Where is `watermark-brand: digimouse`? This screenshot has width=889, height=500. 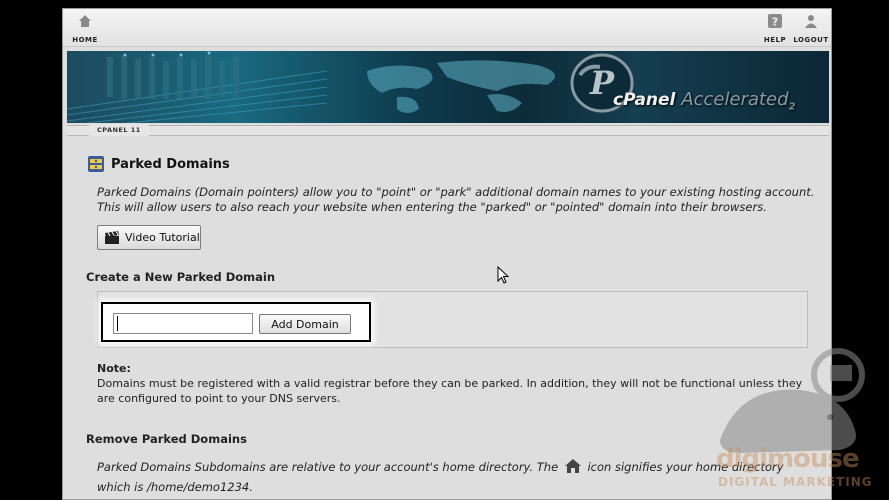 watermark-brand: digimouse is located at coordinates (788, 459).